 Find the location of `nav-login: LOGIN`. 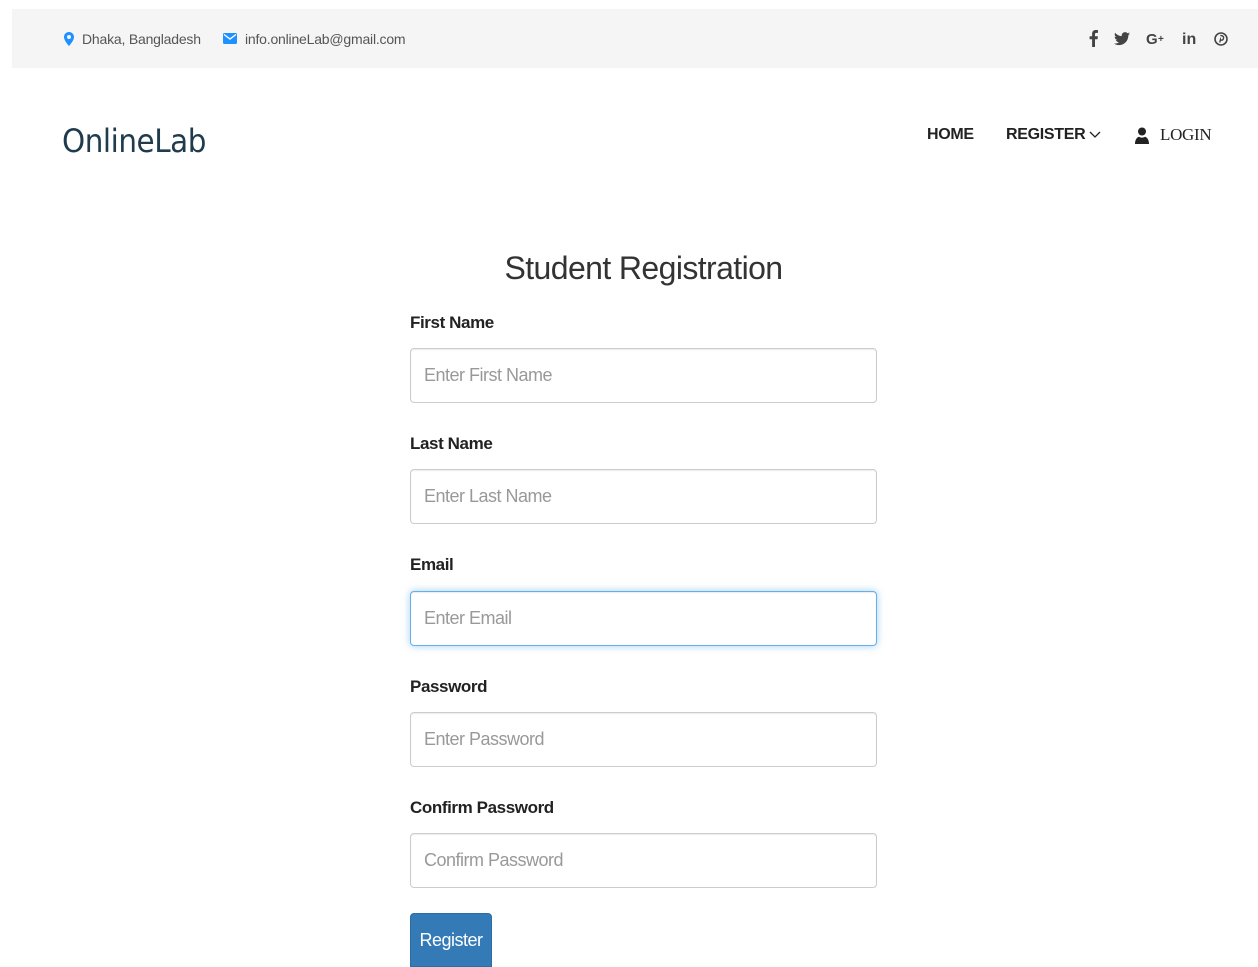

nav-login: LOGIN is located at coordinates (1173, 135).